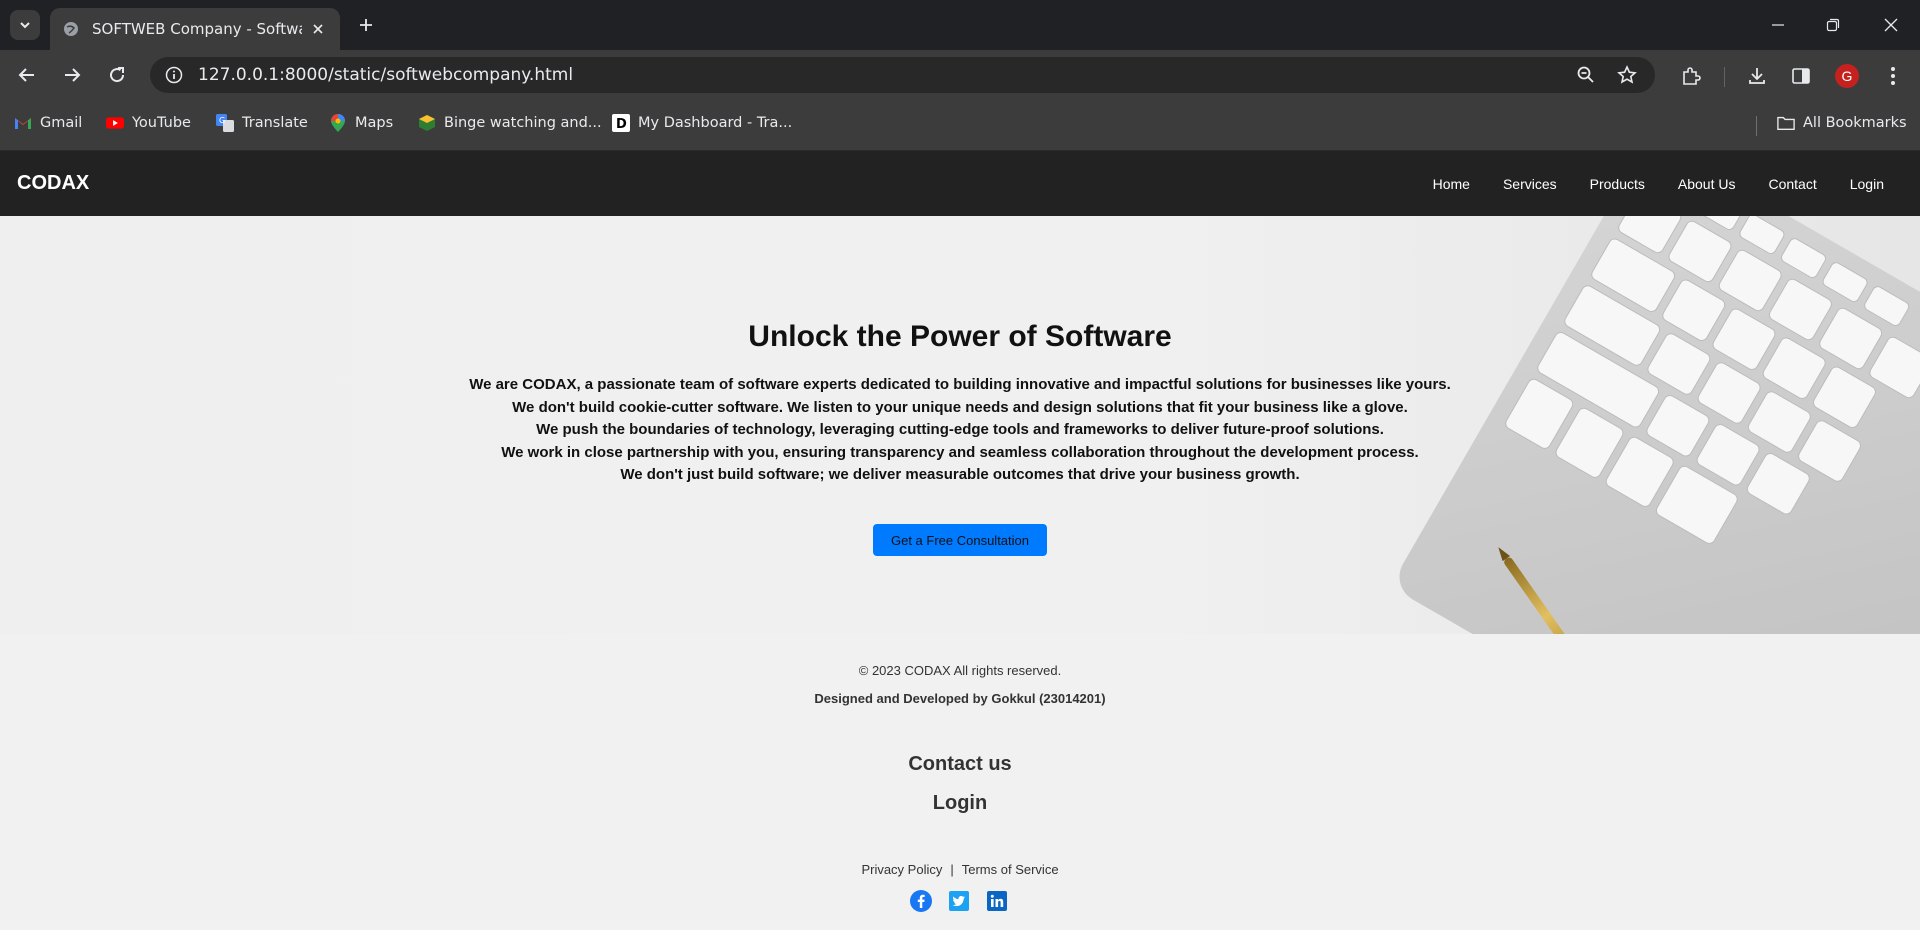 This screenshot has width=1920, height=930. I want to click on site-info-icon, so click(174, 75).